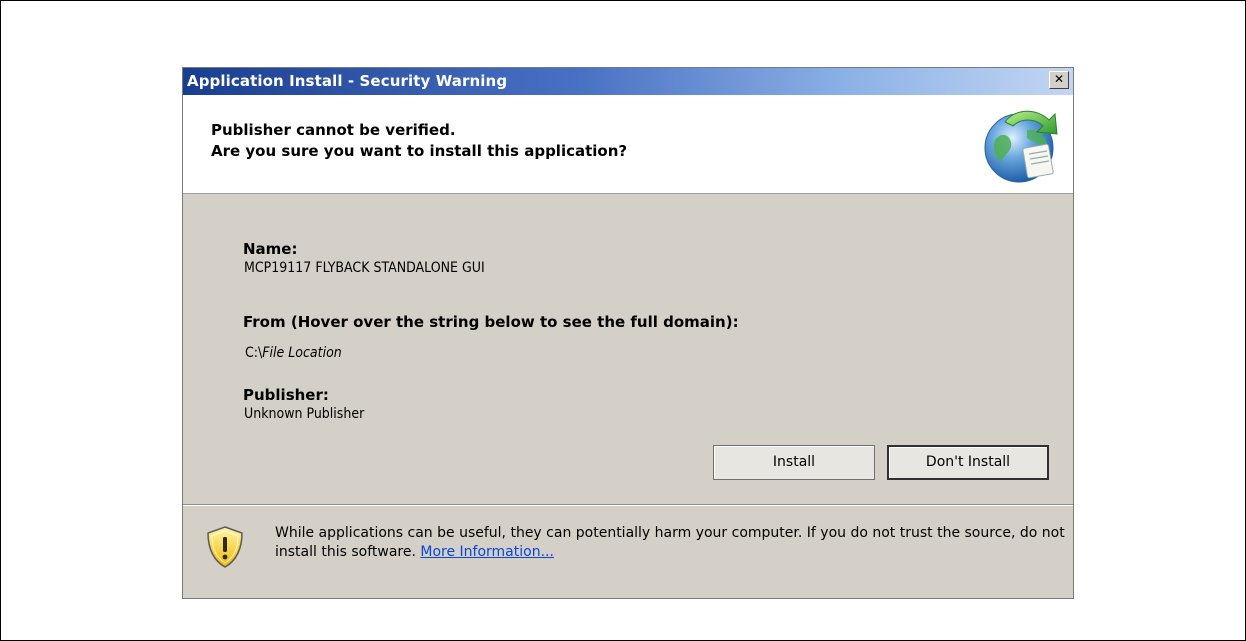 Image resolution: width=1246 pixels, height=641 pixels. I want to click on from-value: C:\File Location, so click(293, 353).